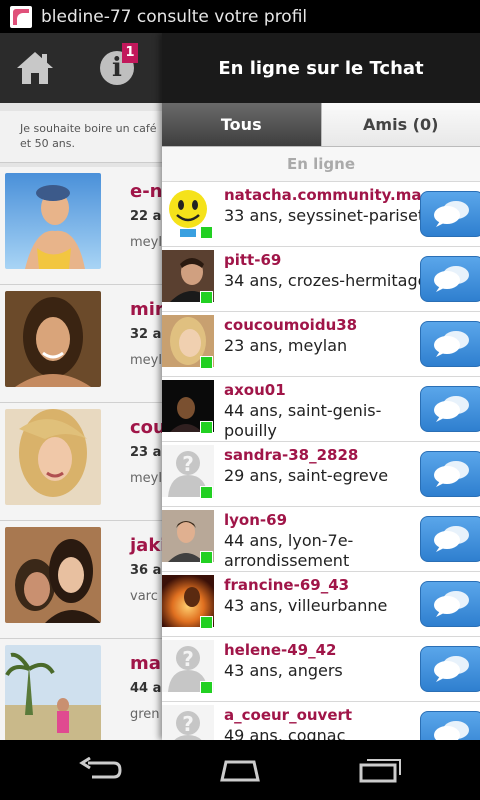  I want to click on chat-panel-header: En ligne sur le Tchat, so click(321, 68).